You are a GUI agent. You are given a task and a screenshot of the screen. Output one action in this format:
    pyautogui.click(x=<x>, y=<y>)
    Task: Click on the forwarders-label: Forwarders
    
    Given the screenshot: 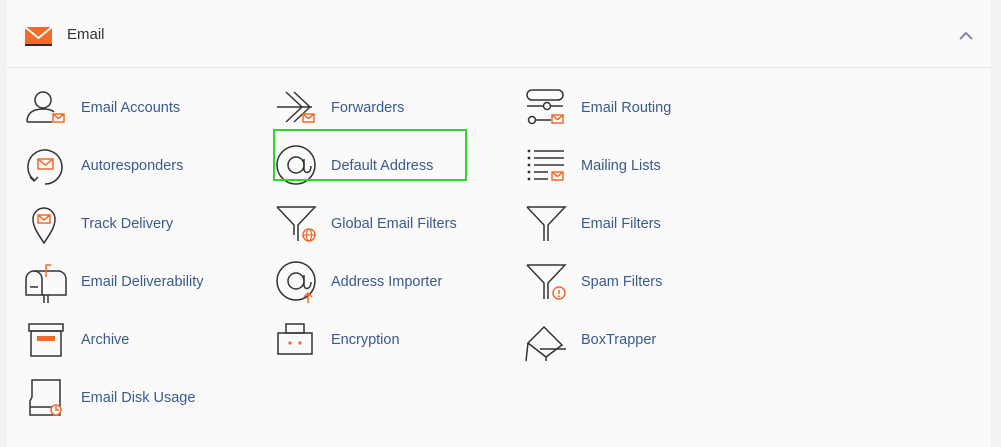 What is the action you would take?
    pyautogui.click(x=368, y=108)
    